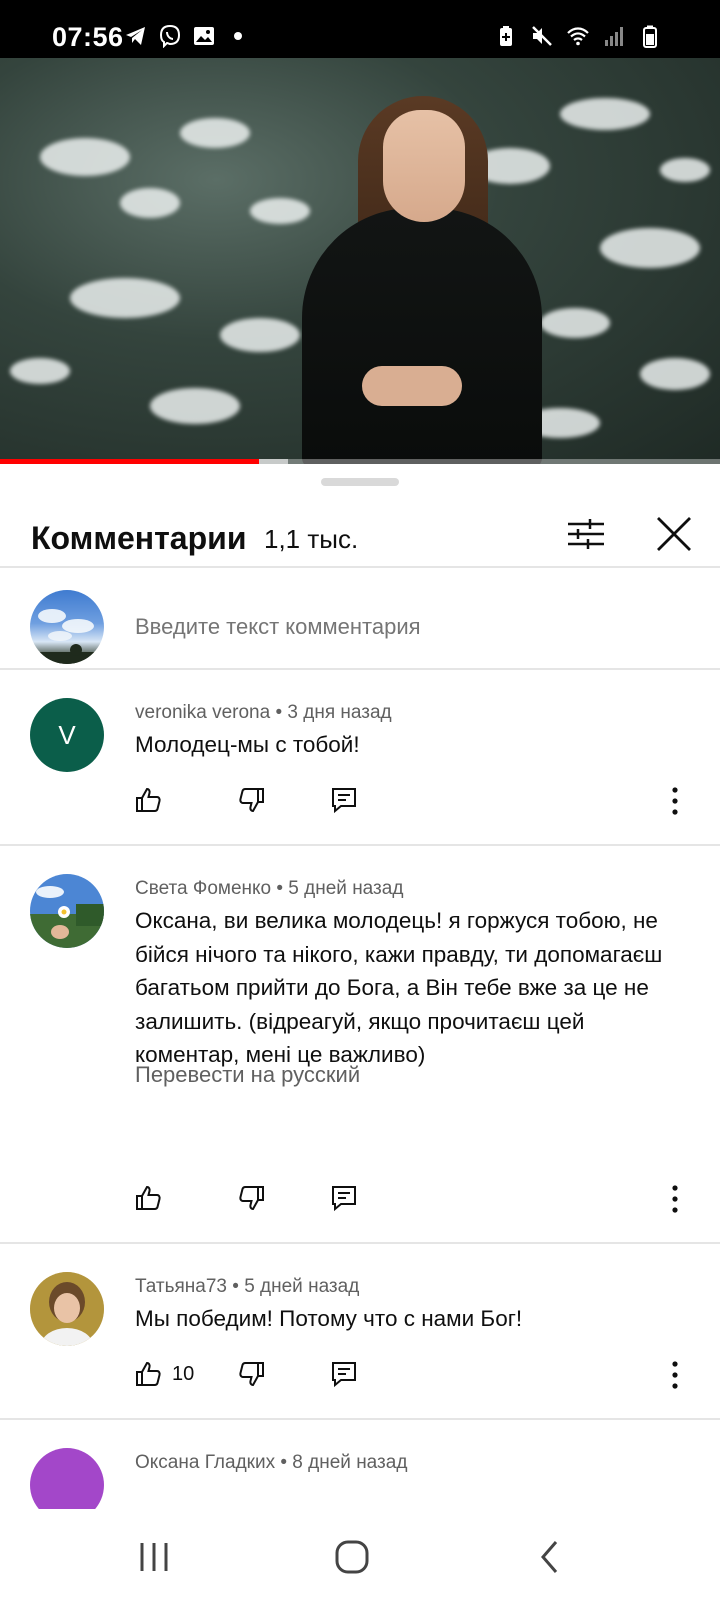 The height and width of the screenshot is (1600, 720). I want to click on like-button: 10, so click(164, 1374).